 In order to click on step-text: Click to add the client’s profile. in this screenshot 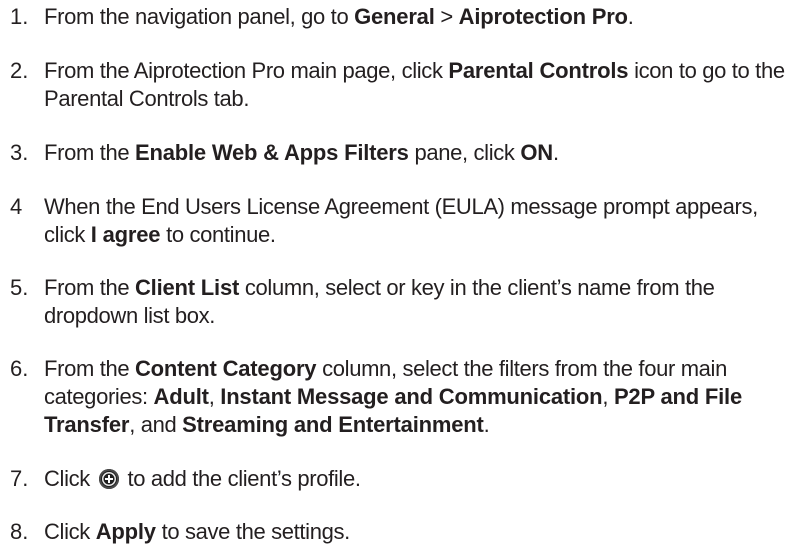, I will do `click(202, 478)`.